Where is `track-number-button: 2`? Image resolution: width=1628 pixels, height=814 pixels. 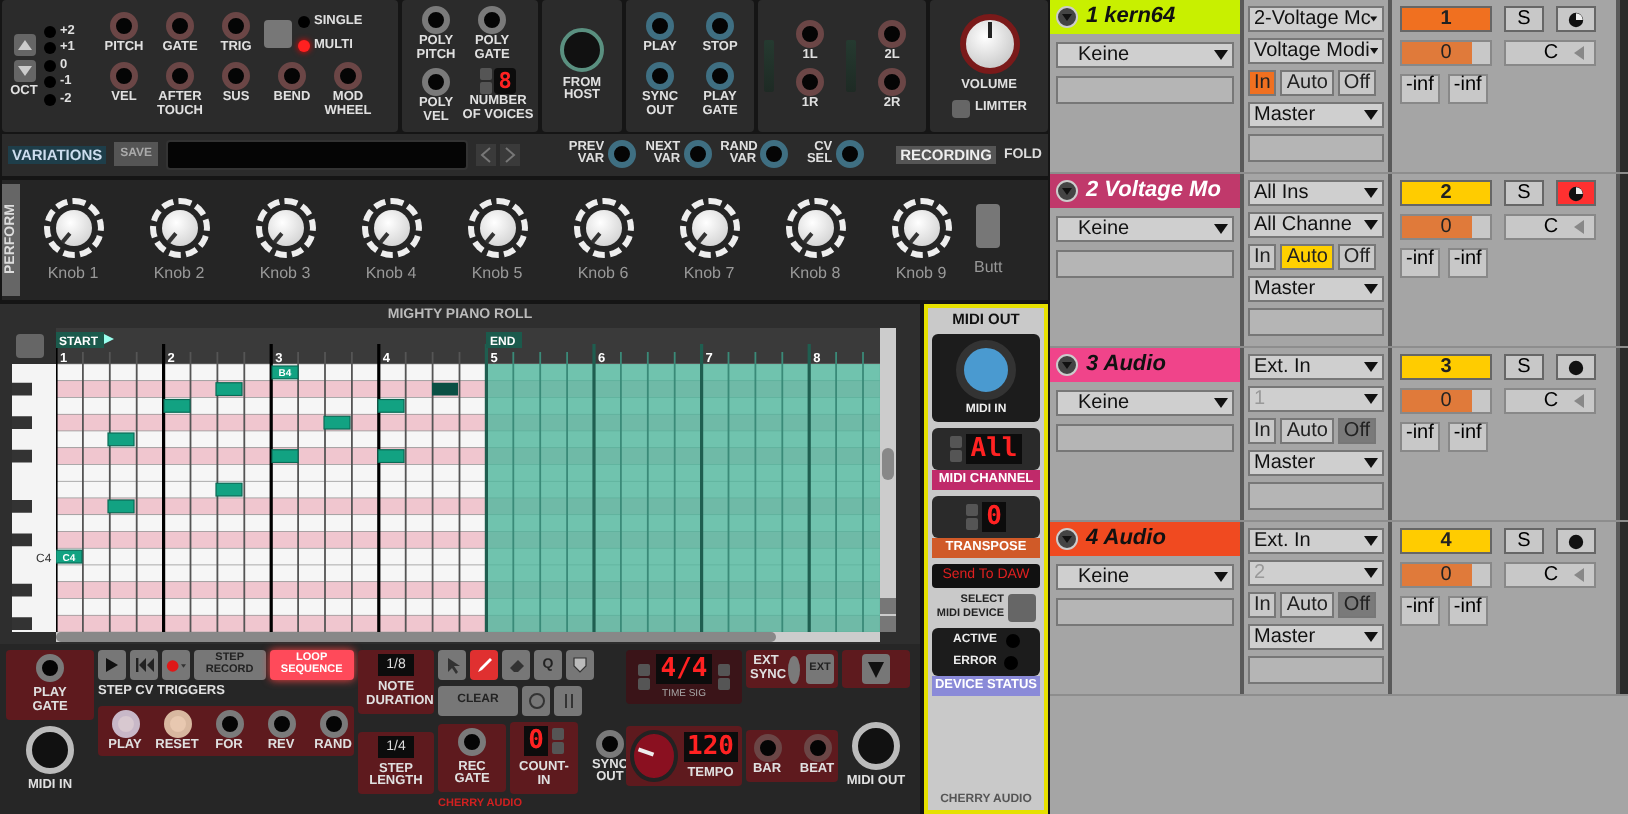 track-number-button: 2 is located at coordinates (1446, 193).